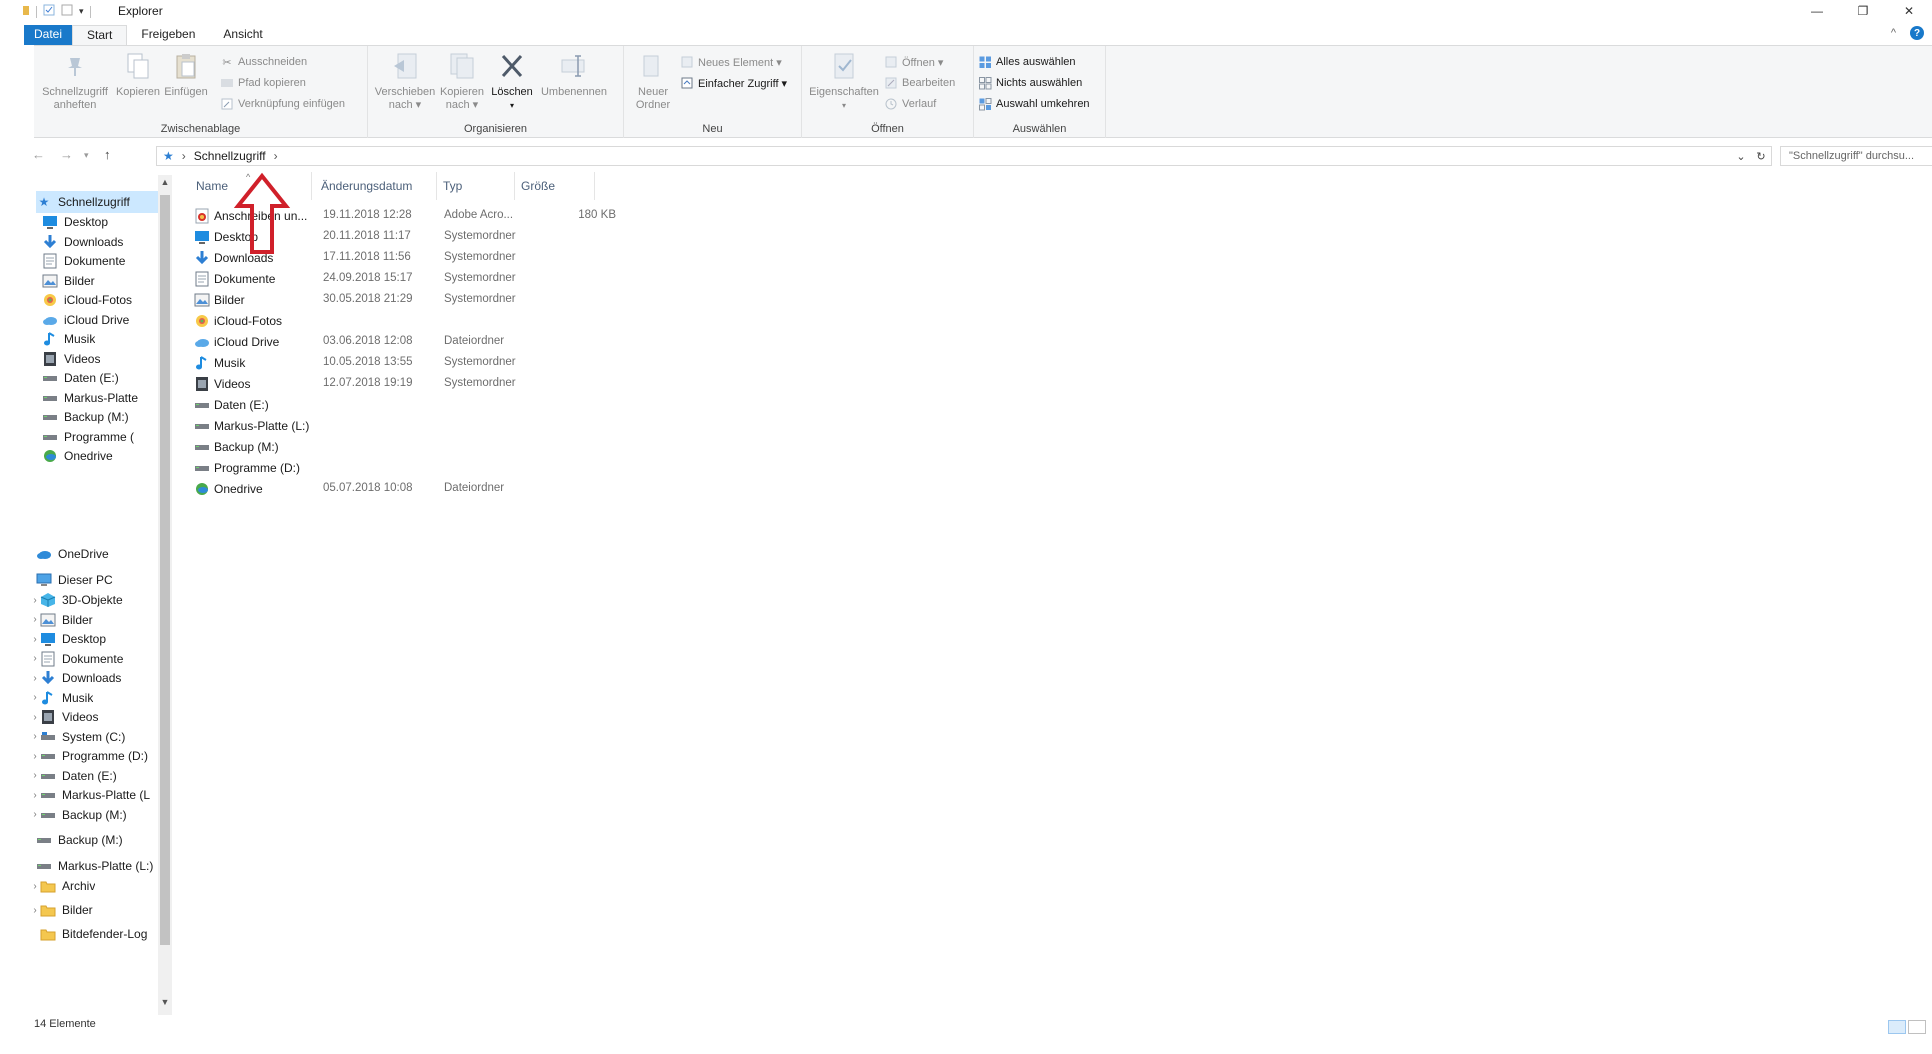 The width and height of the screenshot is (1932, 1054). What do you see at coordinates (410, 279) in the screenshot?
I see `file-row: Dokumente 24.09.2018 15:17 Systemordner` at bounding box center [410, 279].